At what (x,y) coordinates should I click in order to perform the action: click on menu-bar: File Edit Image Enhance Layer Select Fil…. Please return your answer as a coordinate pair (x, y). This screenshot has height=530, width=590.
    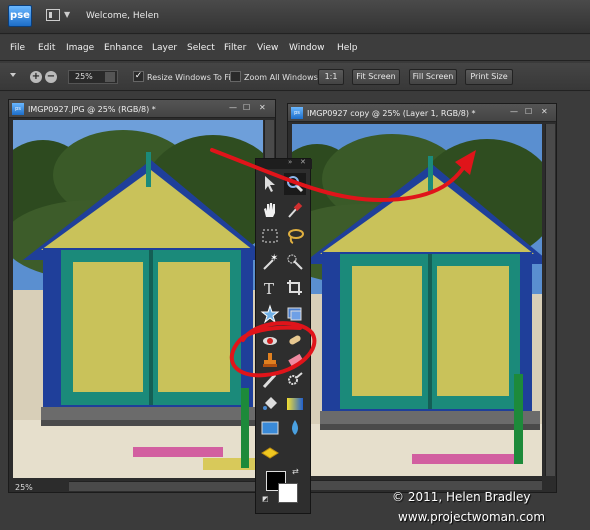
    Looking at the image, I should click on (295, 48).